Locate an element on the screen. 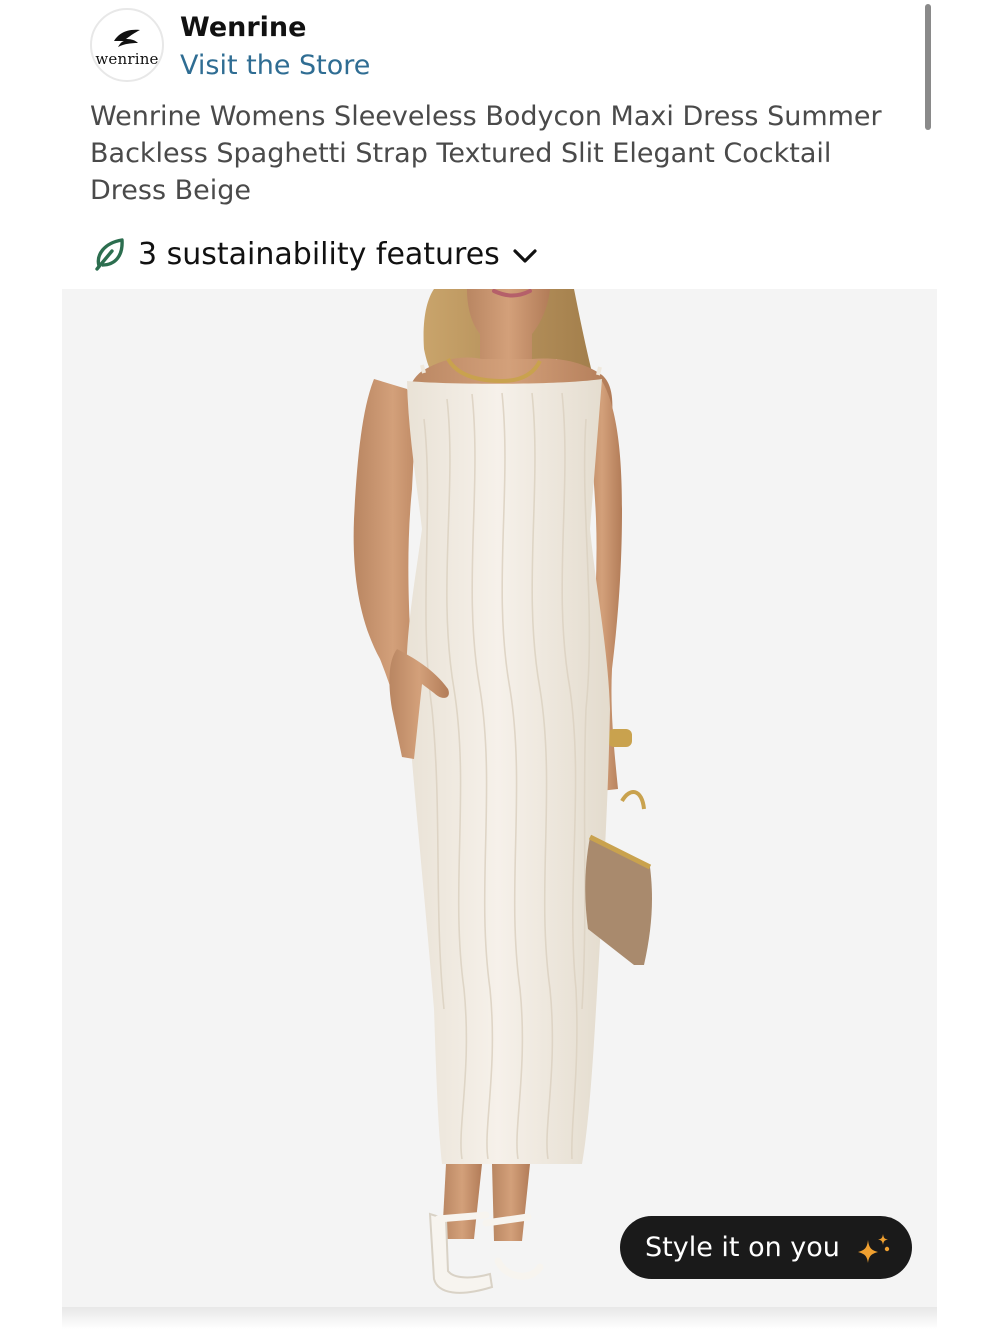 The width and height of the screenshot is (1000, 1329). sparkle-icon is located at coordinates (873, 1248).